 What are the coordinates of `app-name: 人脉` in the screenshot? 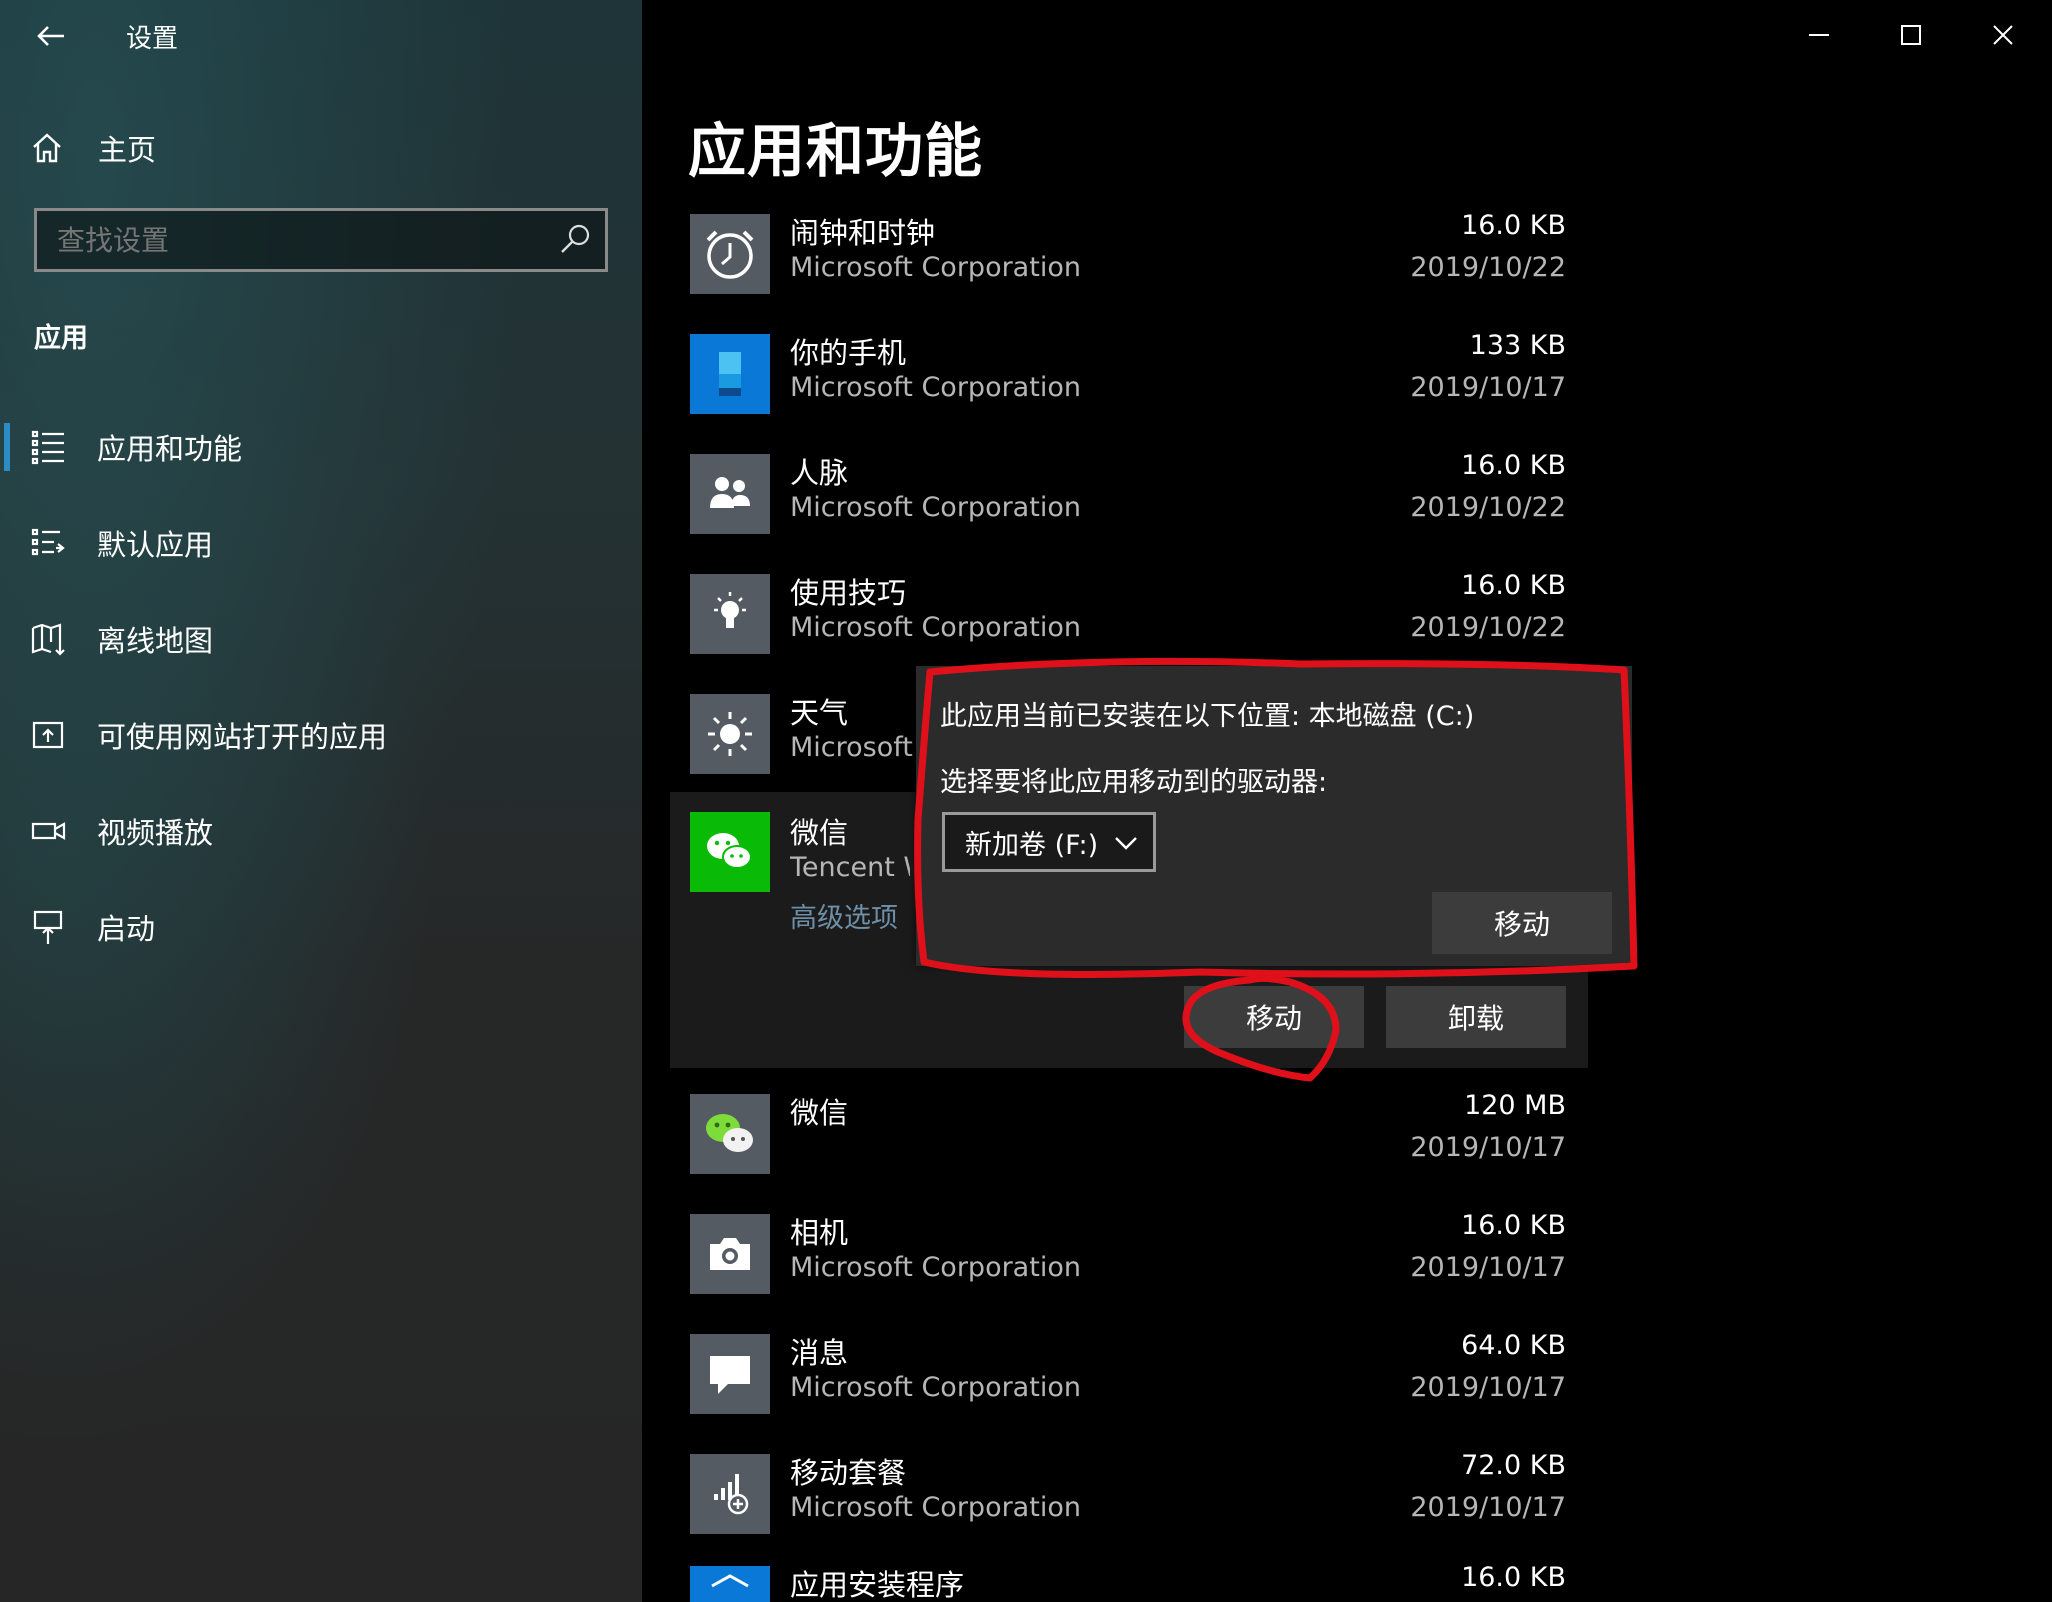 It's located at (819, 473).